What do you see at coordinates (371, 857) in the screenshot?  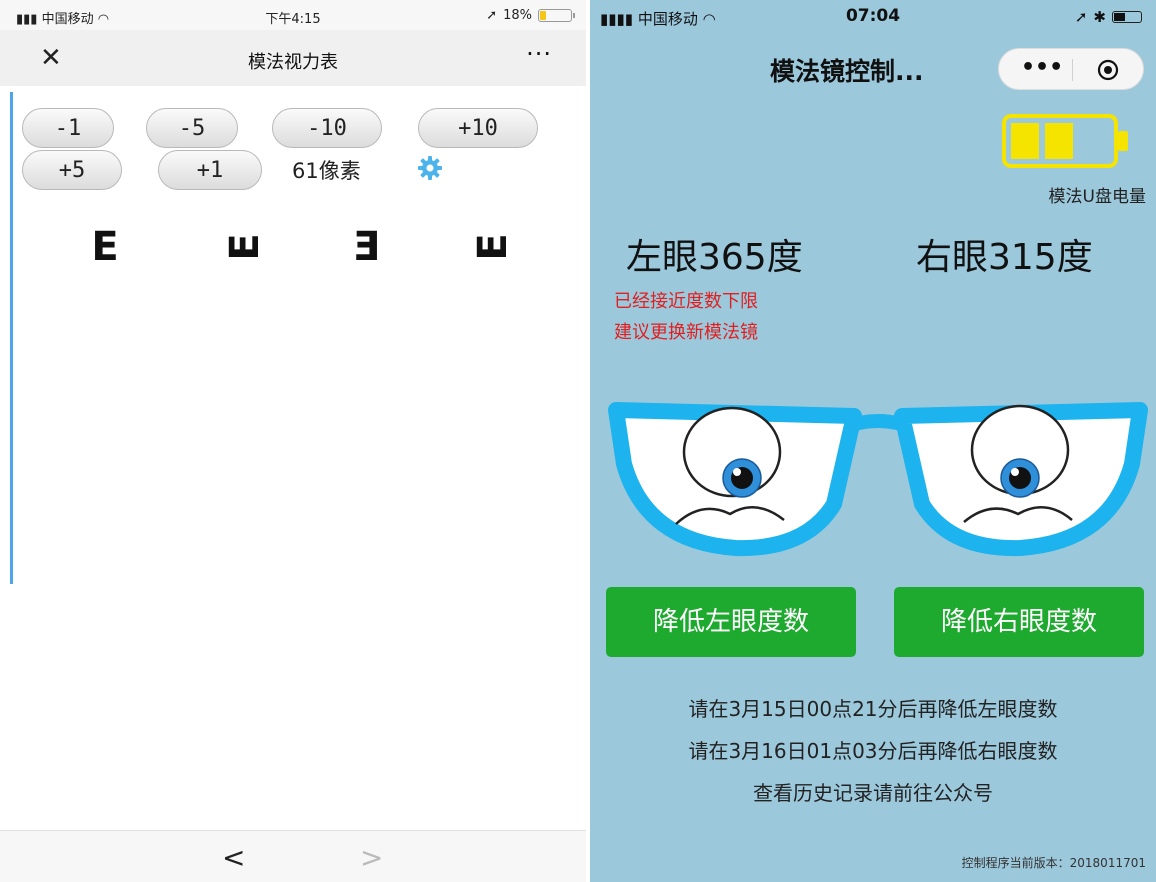 I see `forward-arrow-icon: >` at bounding box center [371, 857].